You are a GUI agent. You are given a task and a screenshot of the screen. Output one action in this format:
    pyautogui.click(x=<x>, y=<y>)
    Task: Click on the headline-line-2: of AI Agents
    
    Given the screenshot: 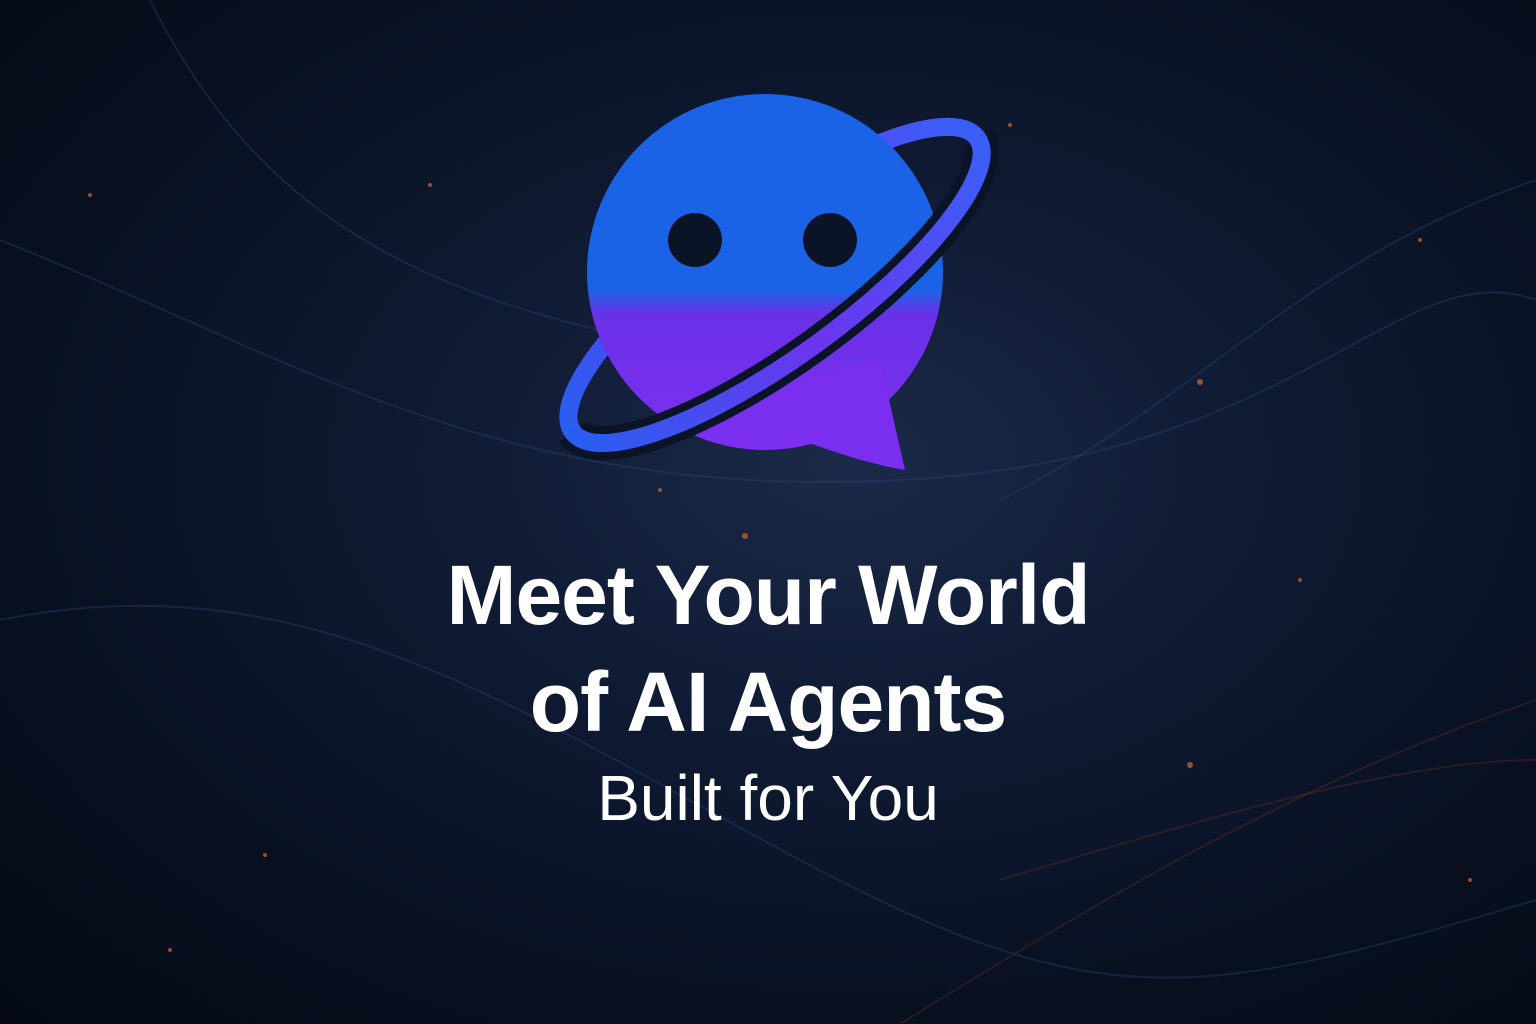 What is the action you would take?
    pyautogui.click(x=768, y=702)
    